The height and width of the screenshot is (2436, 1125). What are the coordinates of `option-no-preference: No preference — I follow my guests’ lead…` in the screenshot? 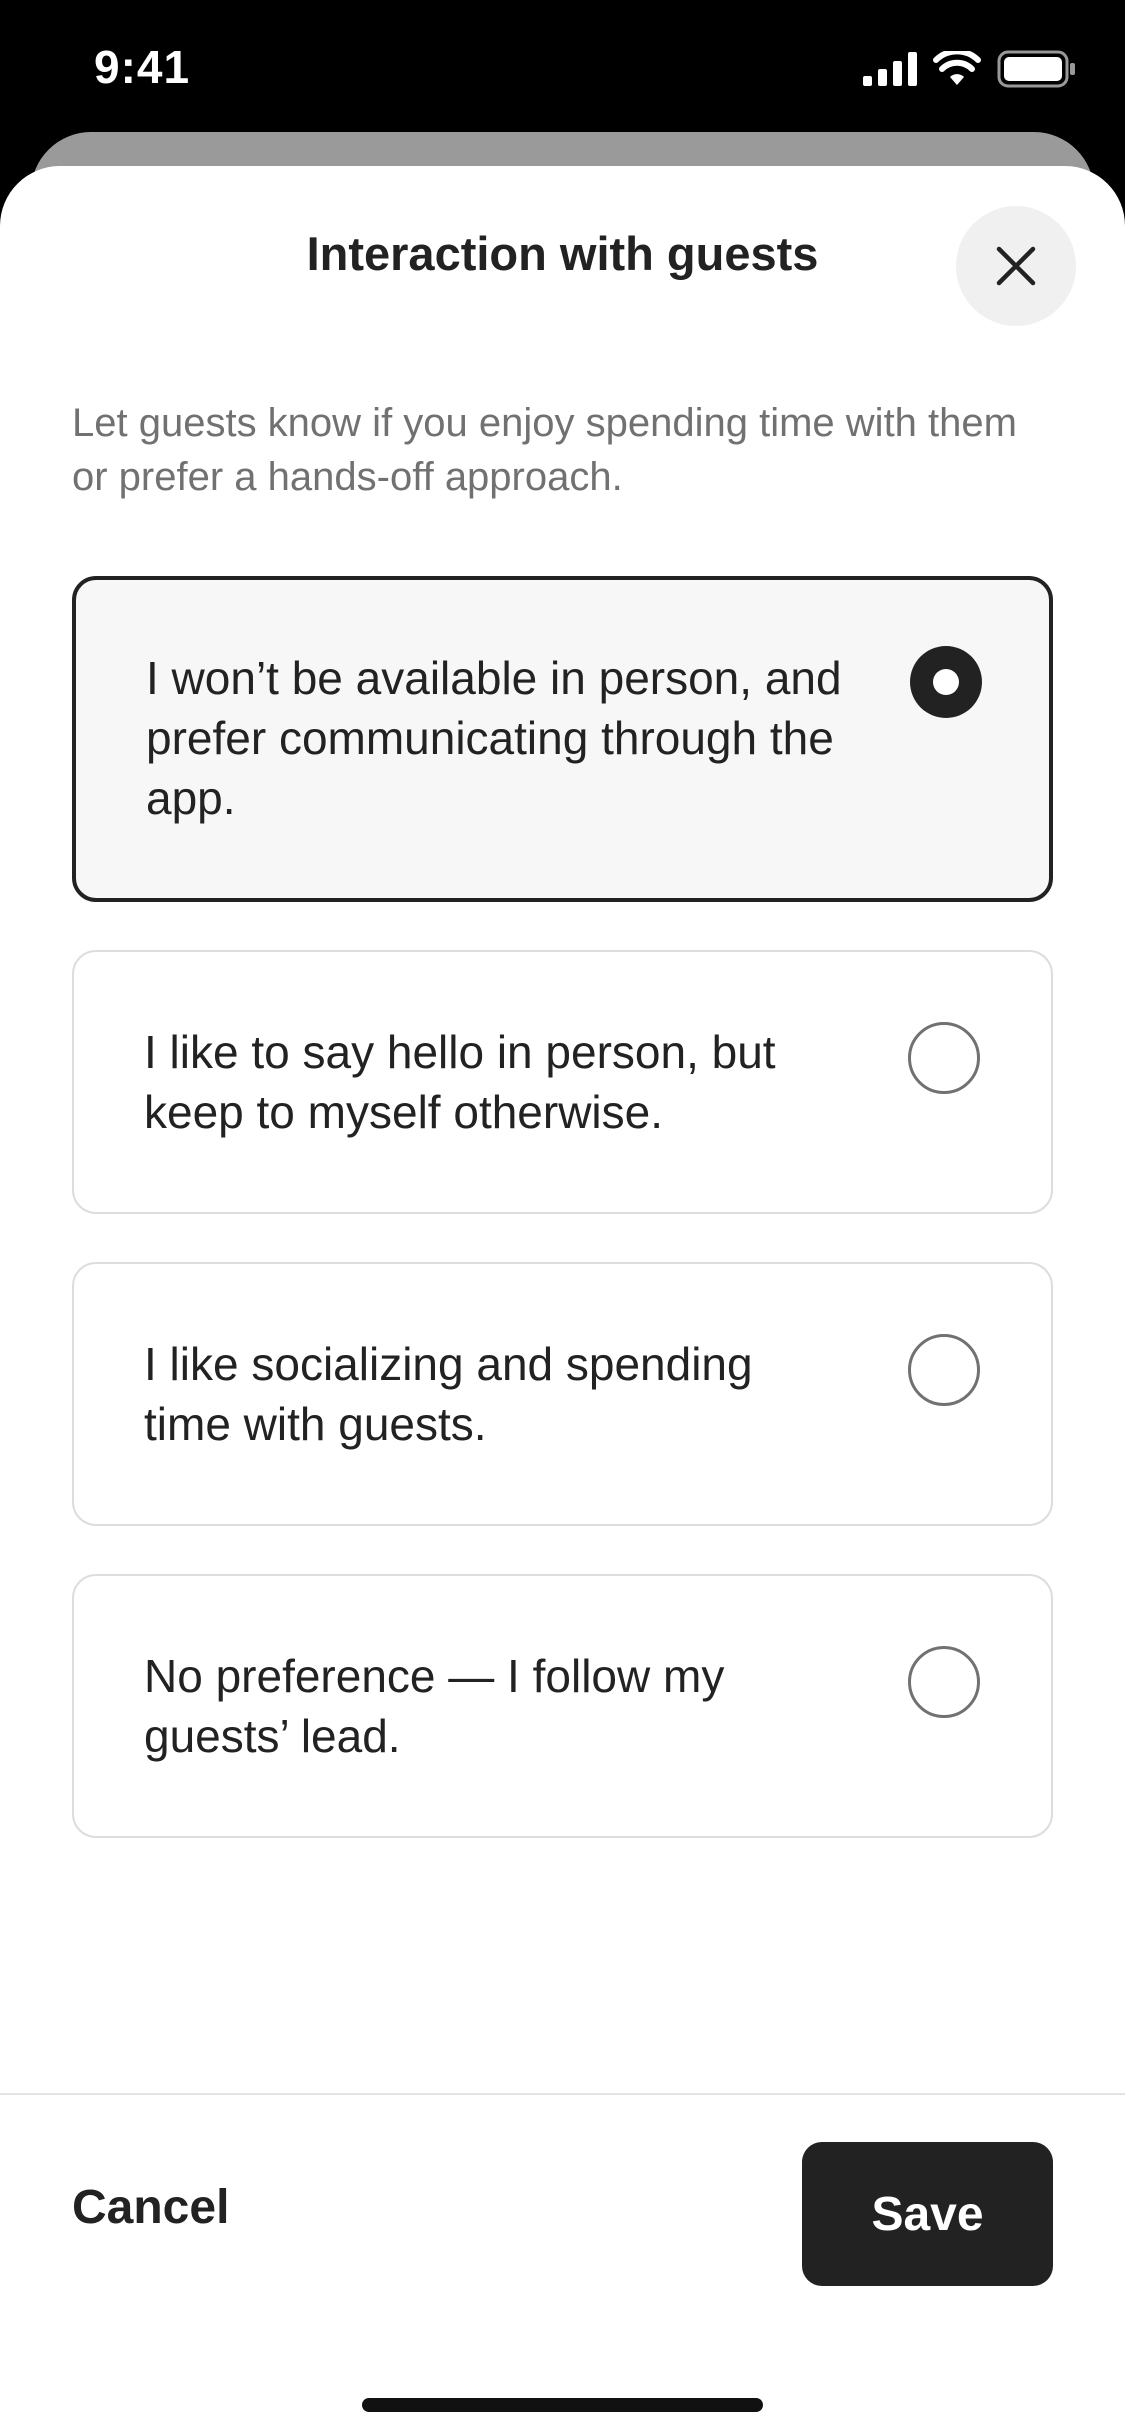 It's located at (562, 1706).